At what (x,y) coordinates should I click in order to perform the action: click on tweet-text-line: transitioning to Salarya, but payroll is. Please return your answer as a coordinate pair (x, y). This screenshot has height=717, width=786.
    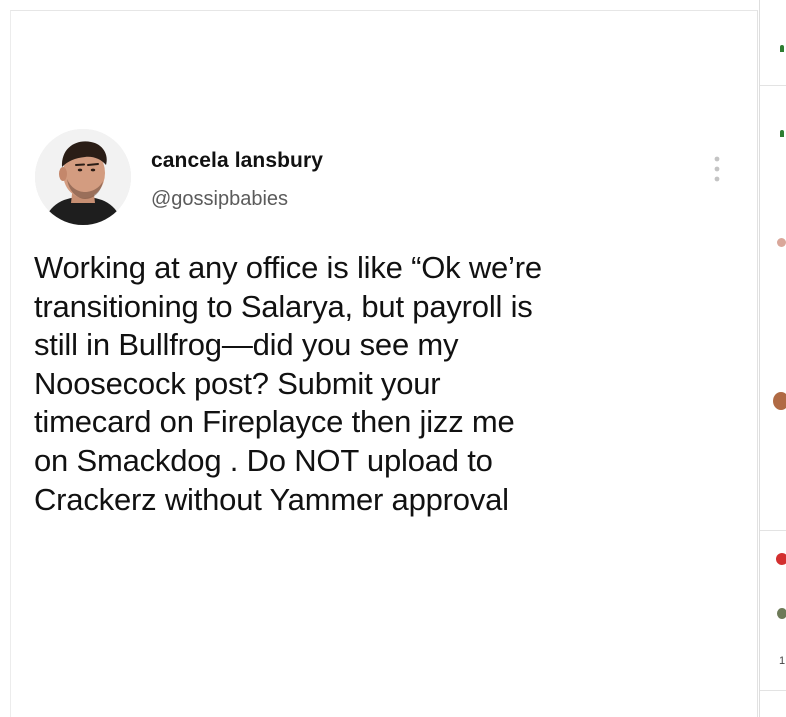
    Looking at the image, I should click on (283, 306).